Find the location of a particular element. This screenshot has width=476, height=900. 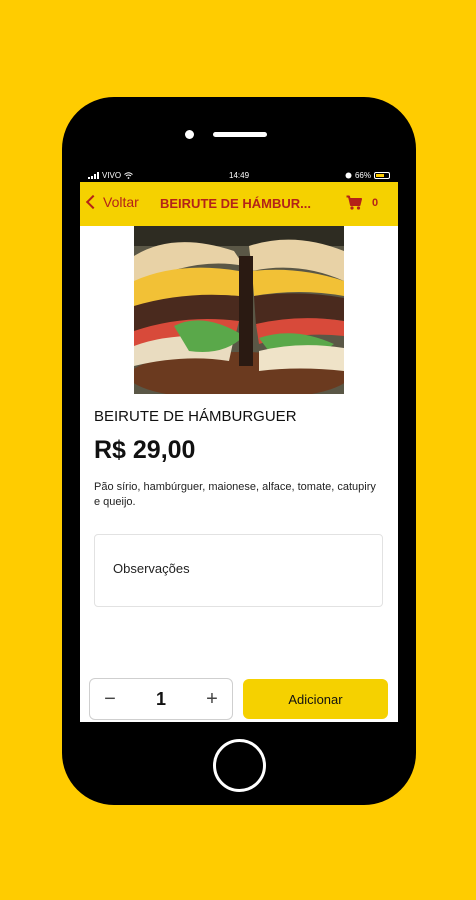

cart-button: 0 is located at coordinates (362, 202).